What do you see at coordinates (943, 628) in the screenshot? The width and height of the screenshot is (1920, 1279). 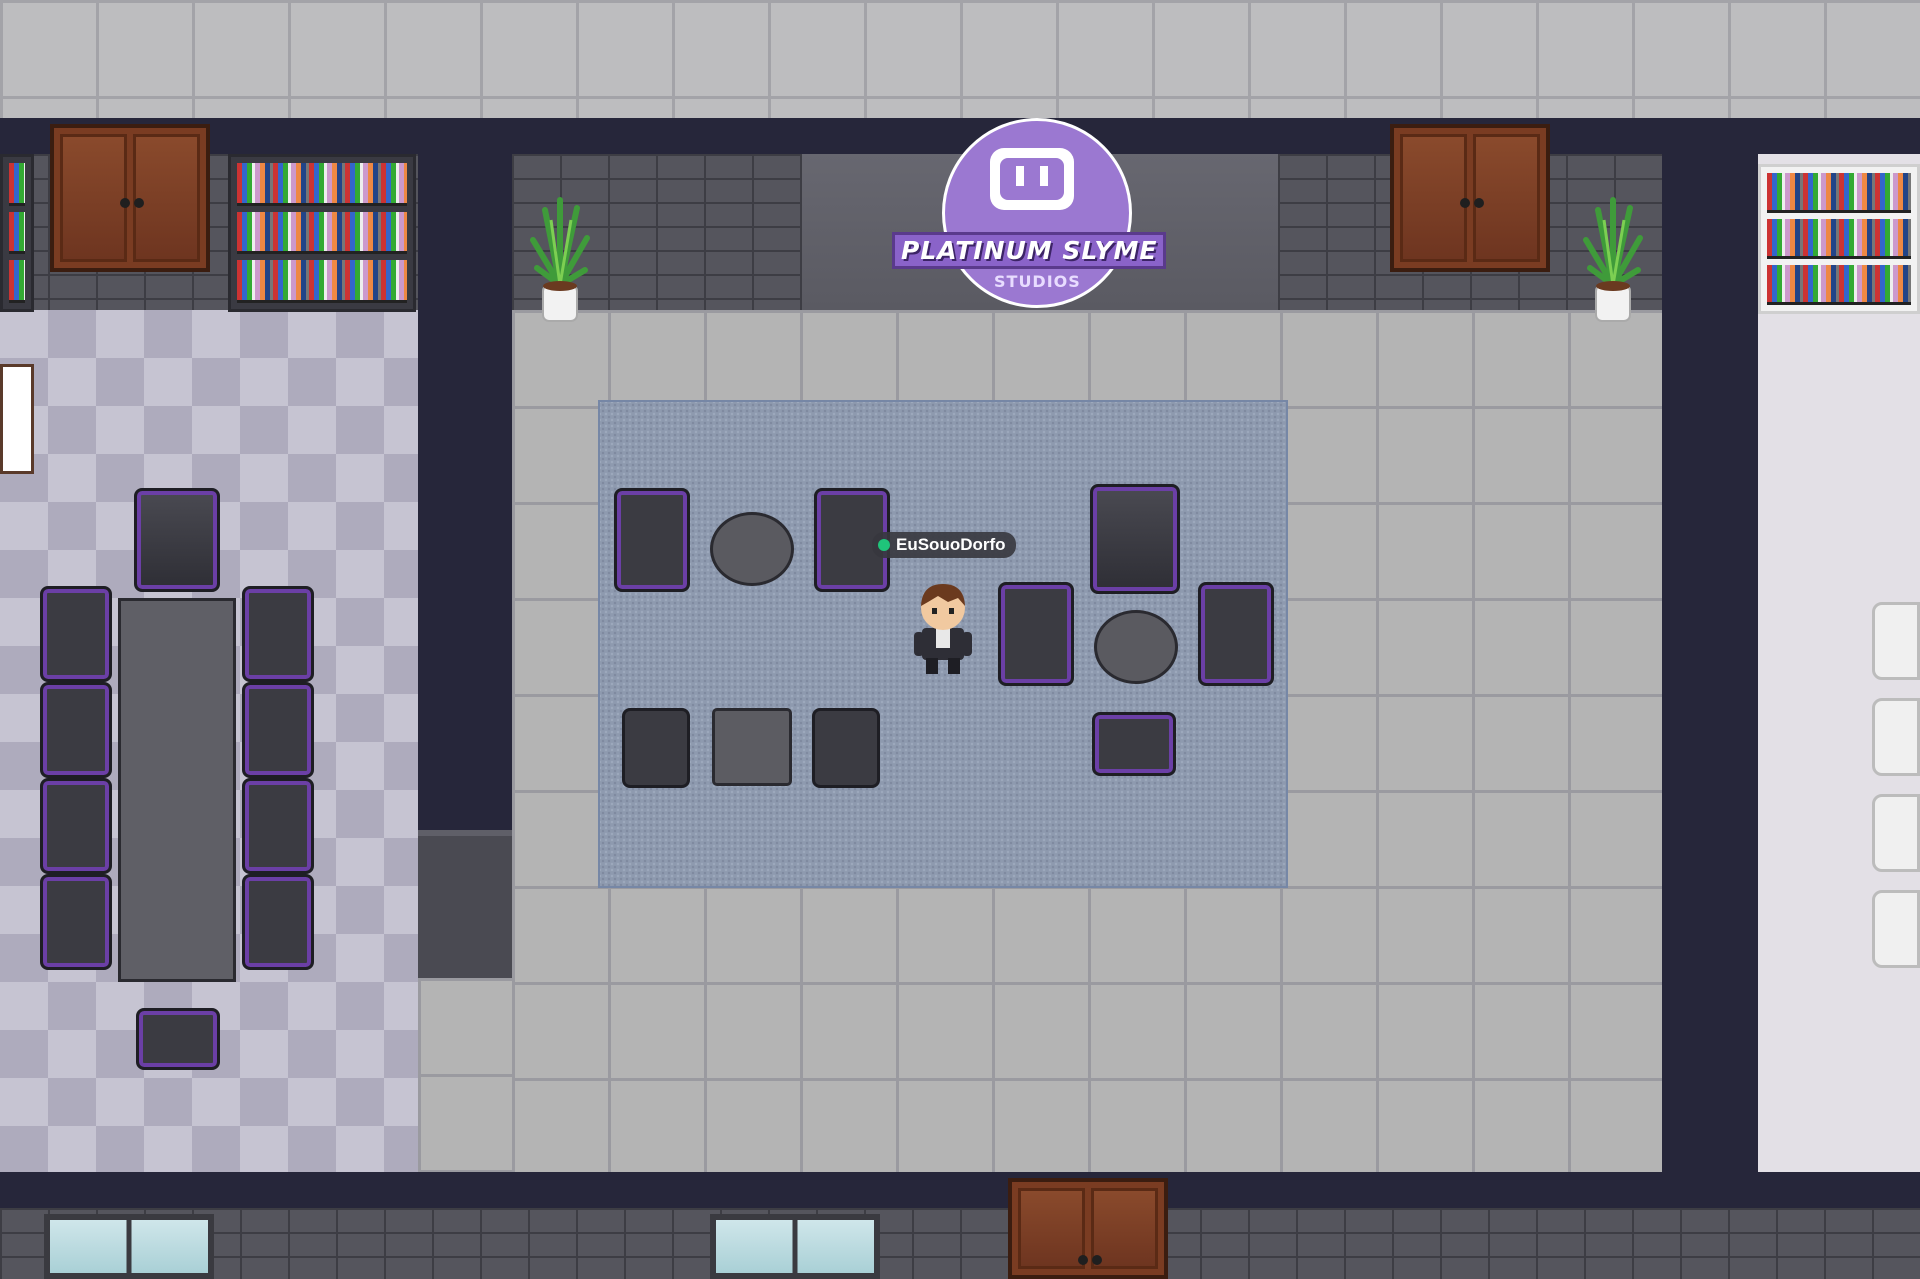 I see `player-avatar` at bounding box center [943, 628].